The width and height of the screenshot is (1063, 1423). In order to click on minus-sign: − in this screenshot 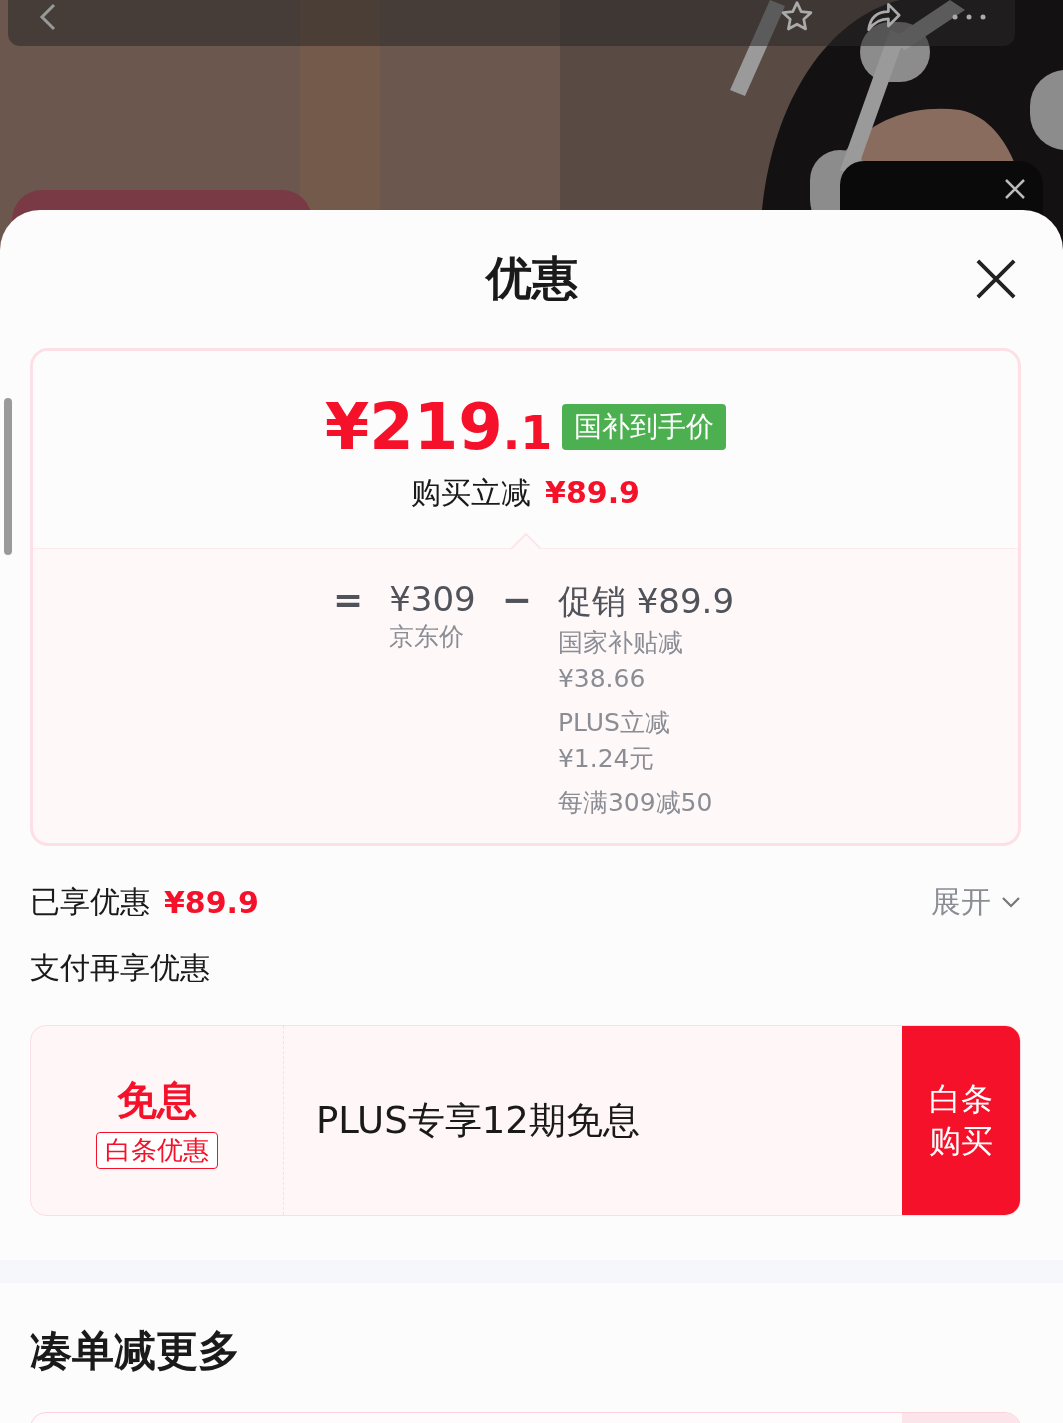, I will do `click(516, 599)`.